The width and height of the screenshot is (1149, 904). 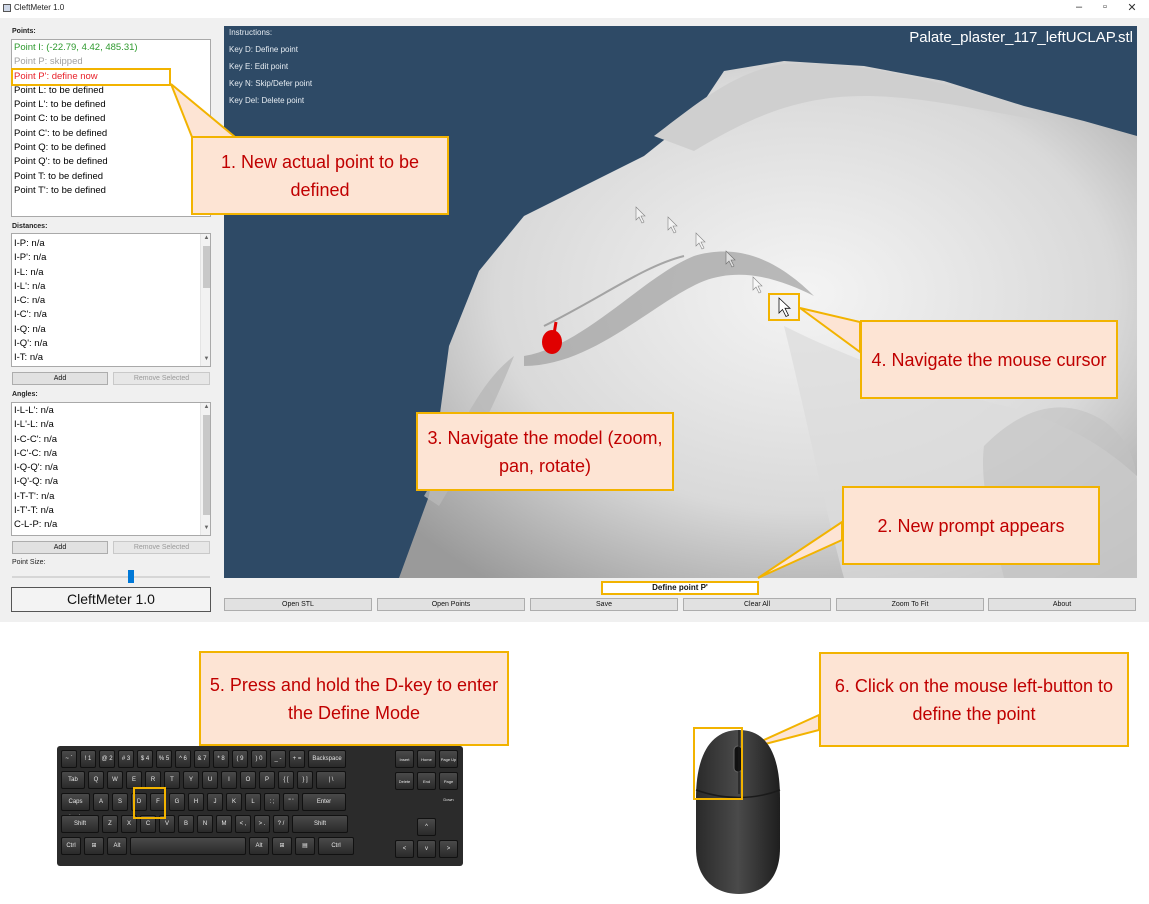 What do you see at coordinates (426, 759) in the screenshot?
I see `key: Home` at bounding box center [426, 759].